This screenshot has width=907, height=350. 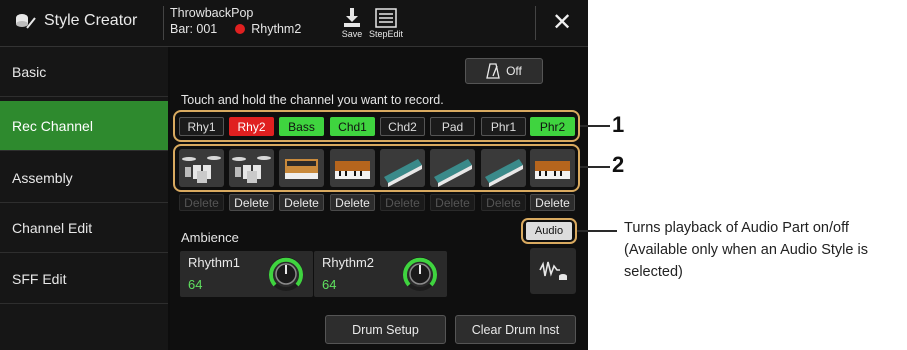 I want to click on callout-number-2: 2, so click(x=618, y=164).